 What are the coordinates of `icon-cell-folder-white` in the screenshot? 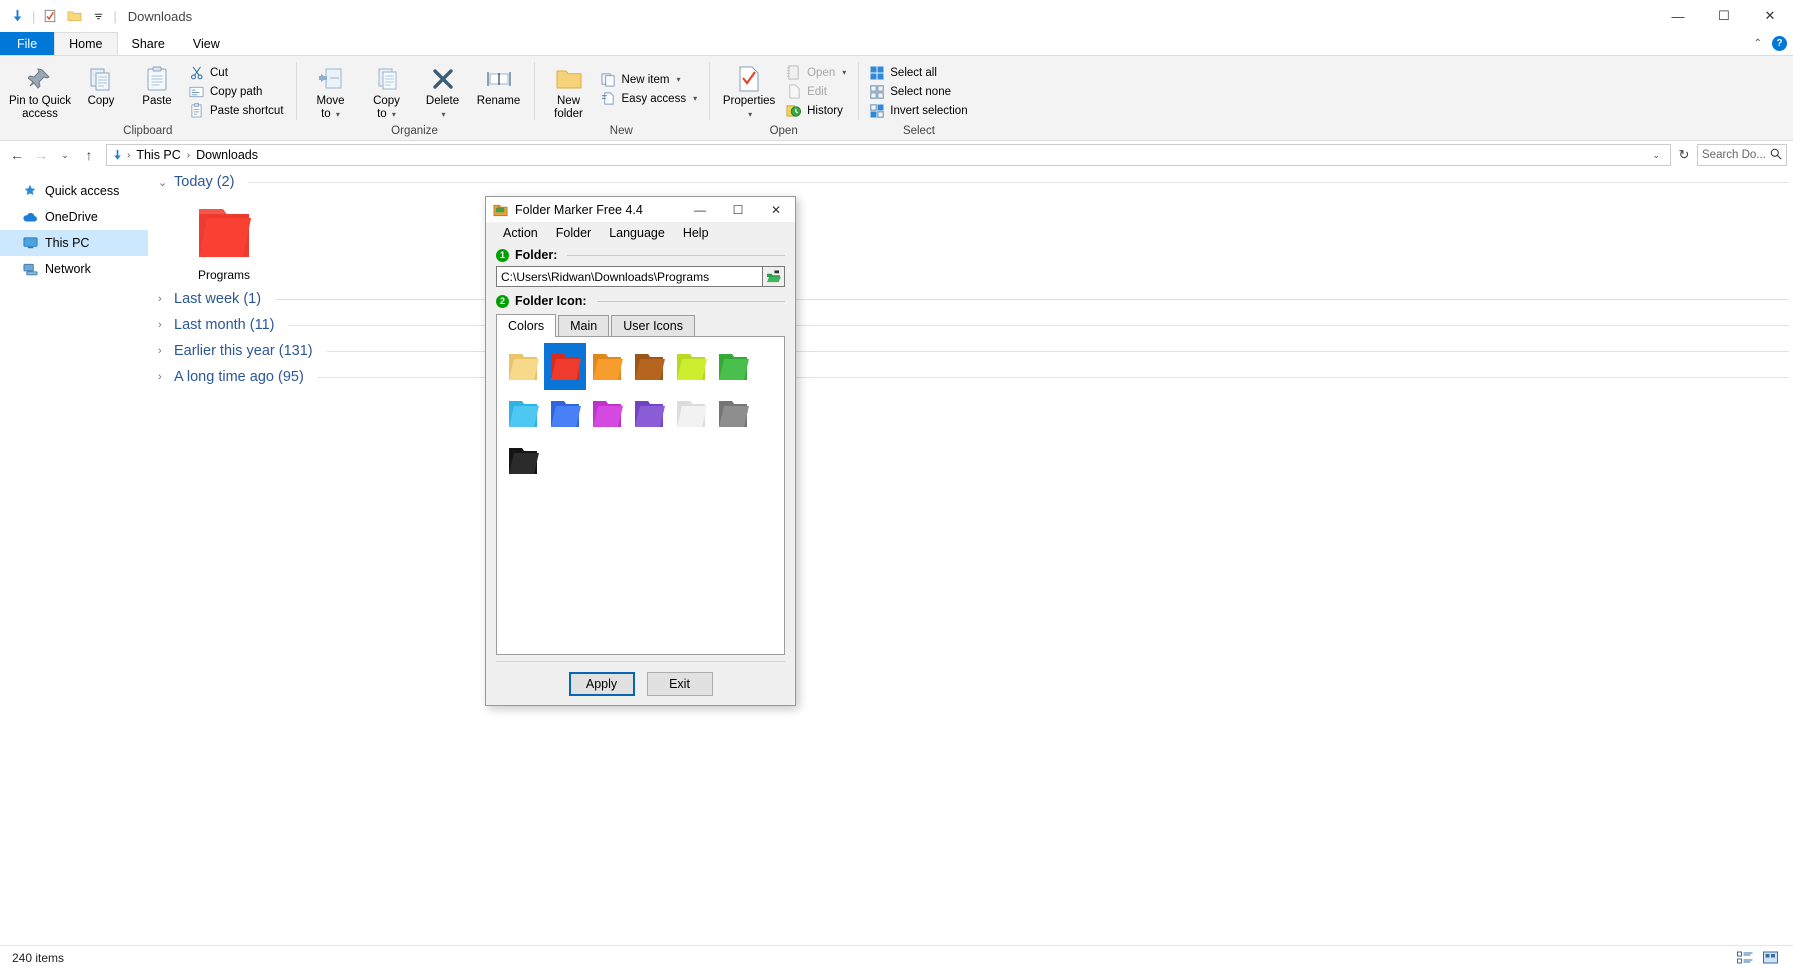 It's located at (691, 413).